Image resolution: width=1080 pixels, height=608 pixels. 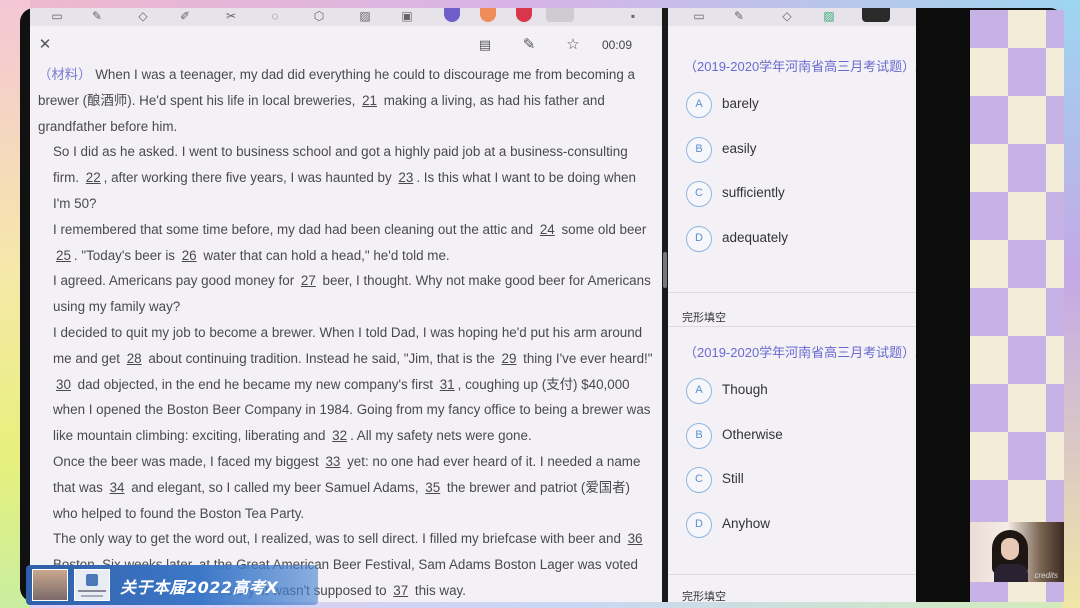 What do you see at coordinates (369, 100) in the screenshot?
I see `blank-21: 21` at bounding box center [369, 100].